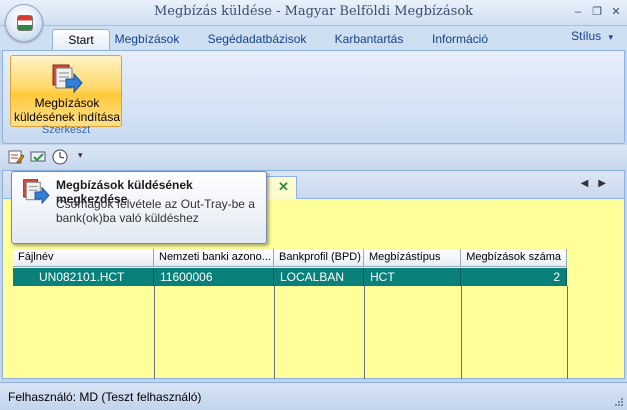 This screenshot has height=410, width=627. Describe the element at coordinates (610, 37) in the screenshot. I see `chevron-down-icon: ▾` at that location.